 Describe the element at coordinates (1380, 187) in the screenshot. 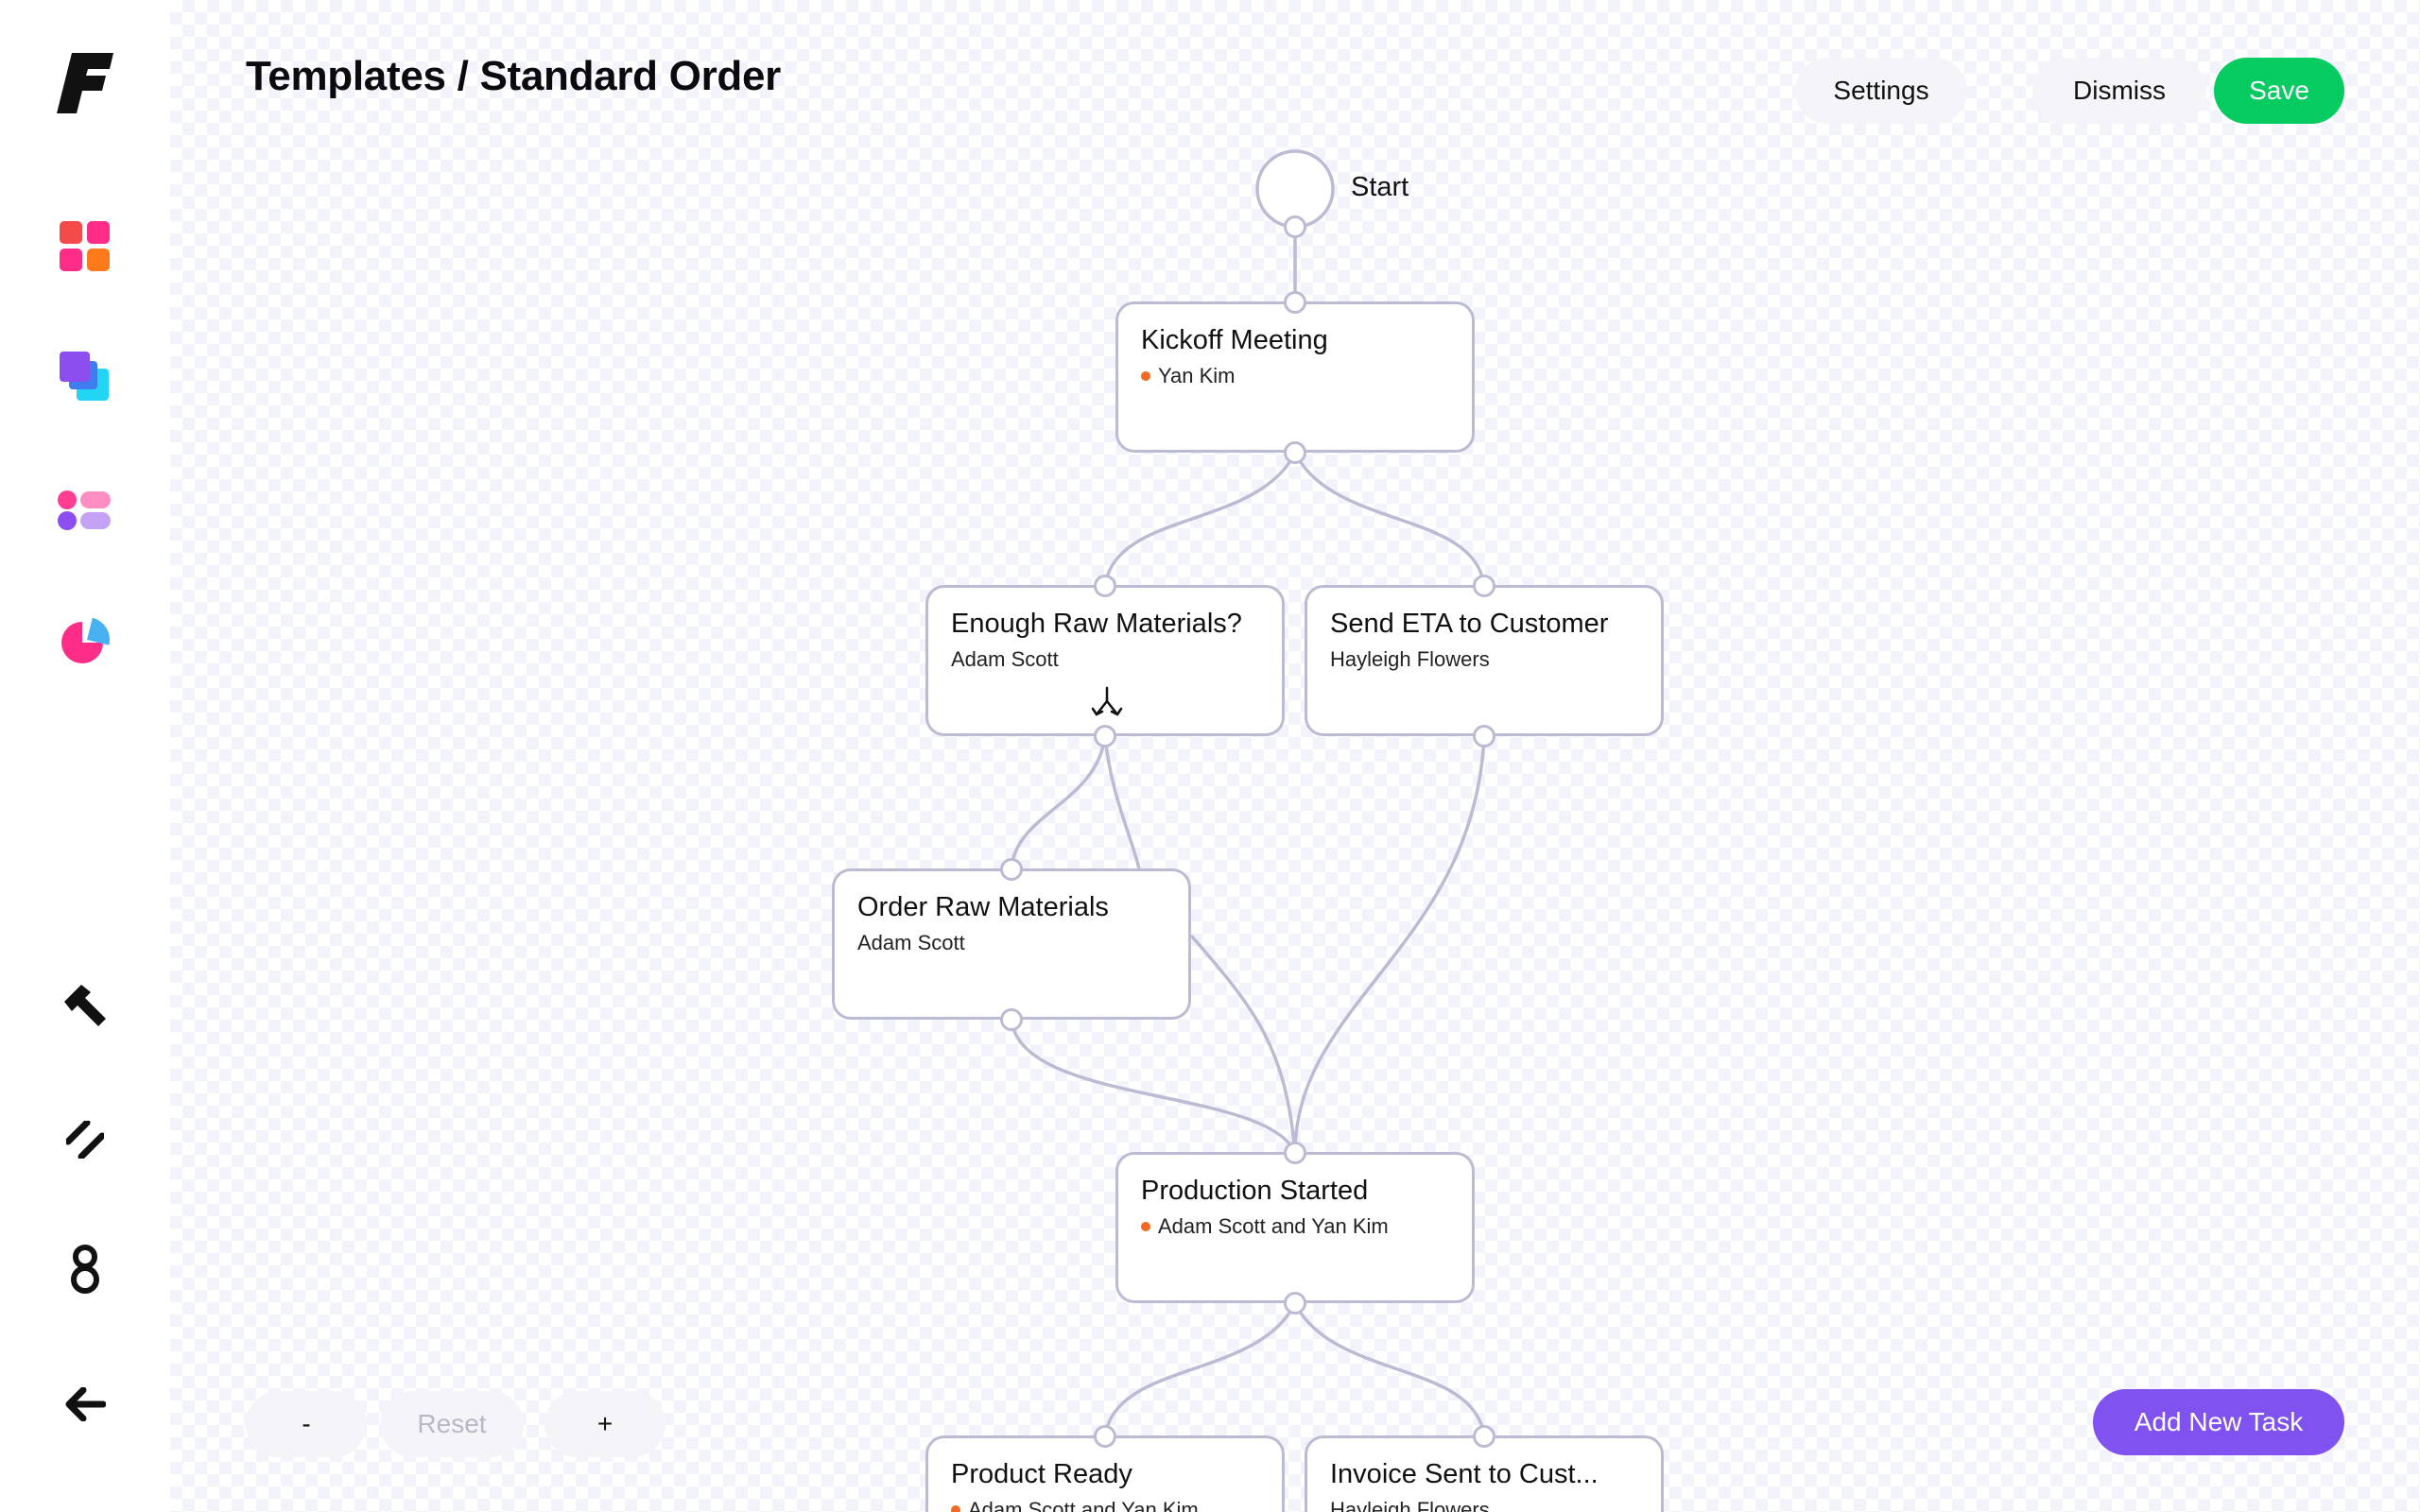

I see `start-label: Start` at that location.